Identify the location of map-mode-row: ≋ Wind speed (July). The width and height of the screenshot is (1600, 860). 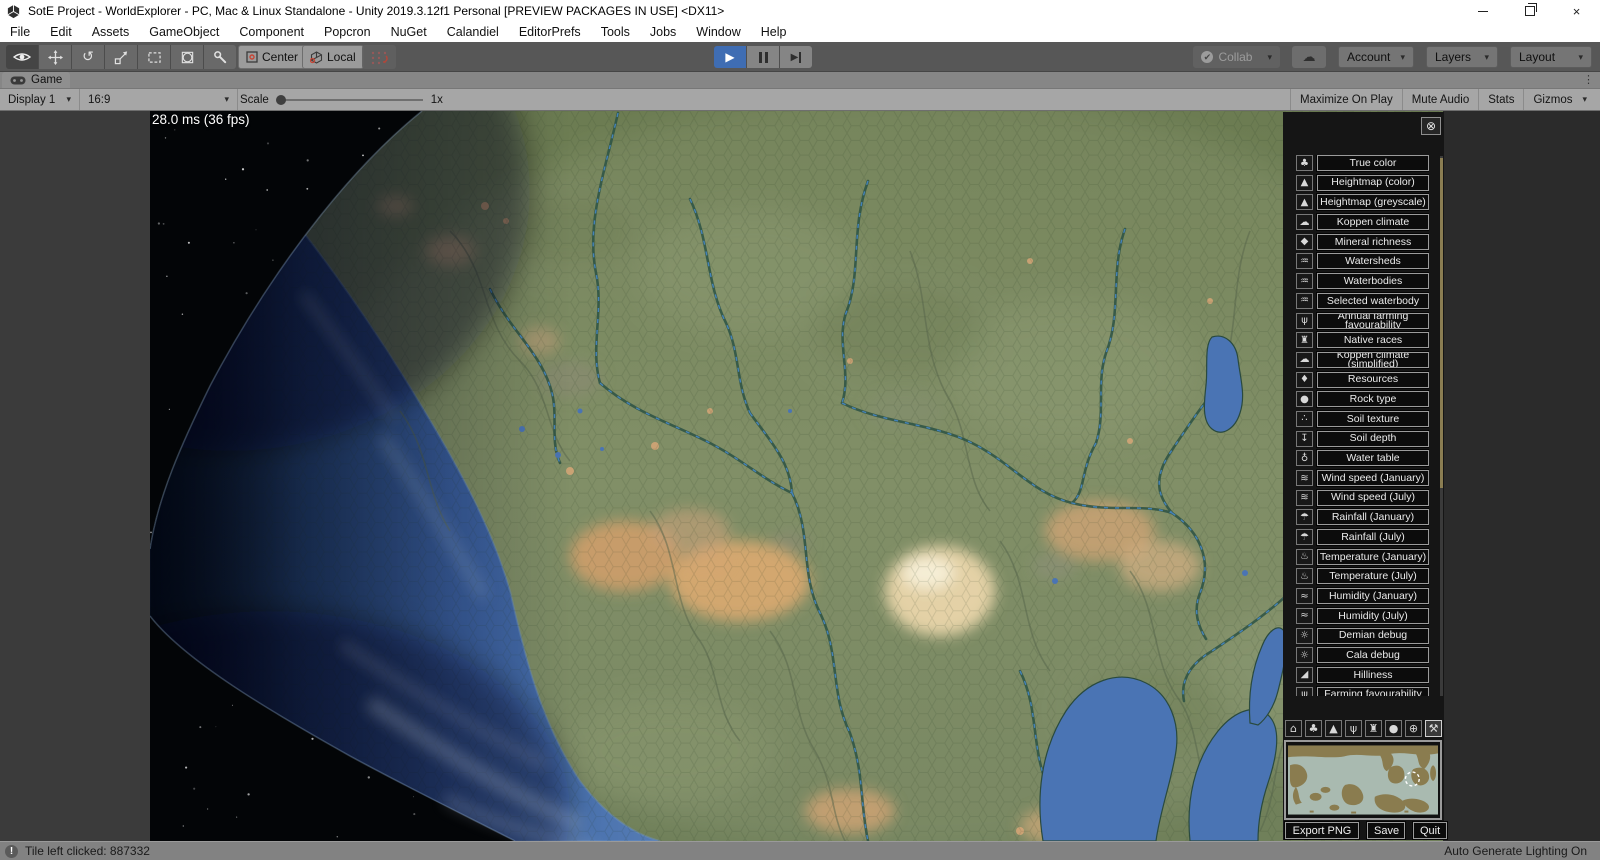
(1362, 497).